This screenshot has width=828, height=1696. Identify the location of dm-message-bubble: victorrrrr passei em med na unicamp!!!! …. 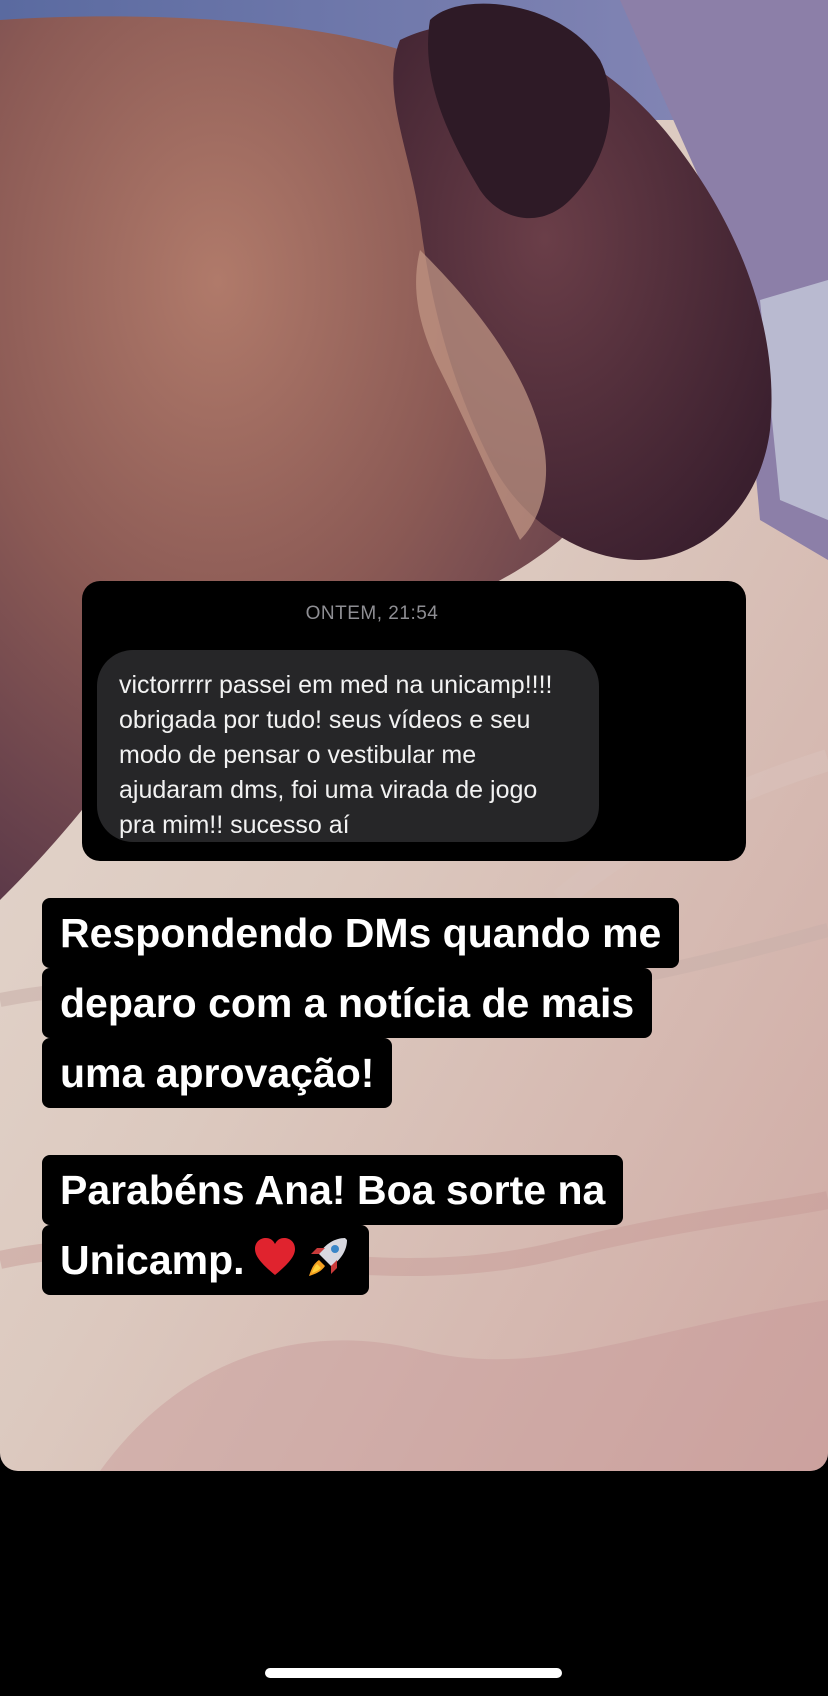
(348, 746).